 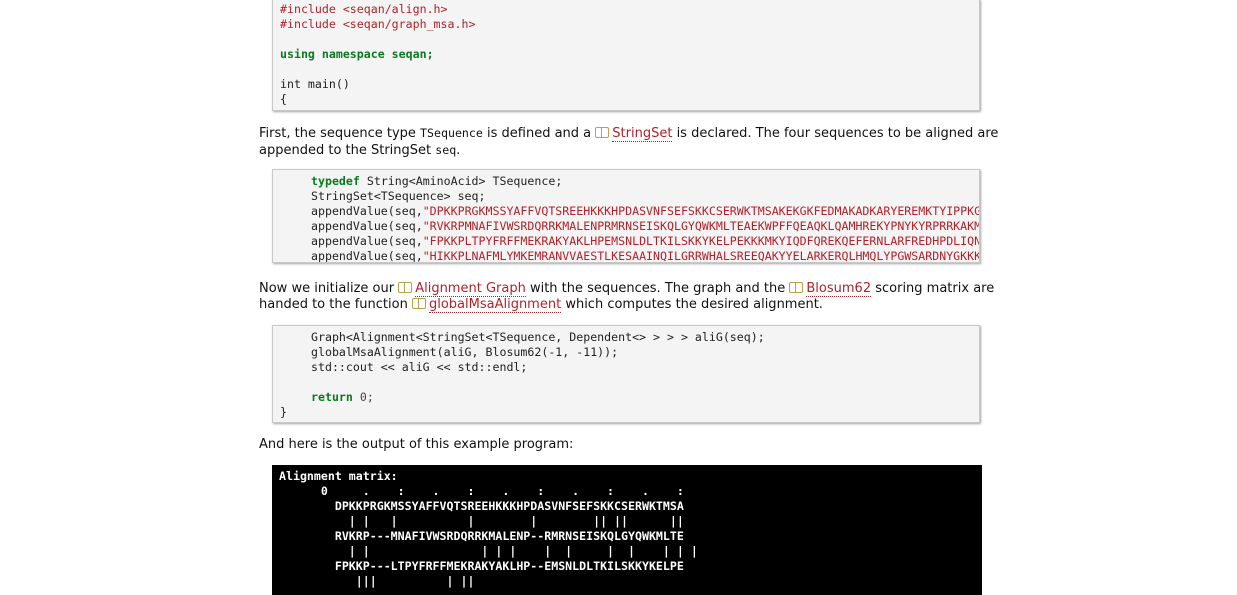 I want to click on output-line: | | | | | | | | | | | |, so click(x=488, y=551).